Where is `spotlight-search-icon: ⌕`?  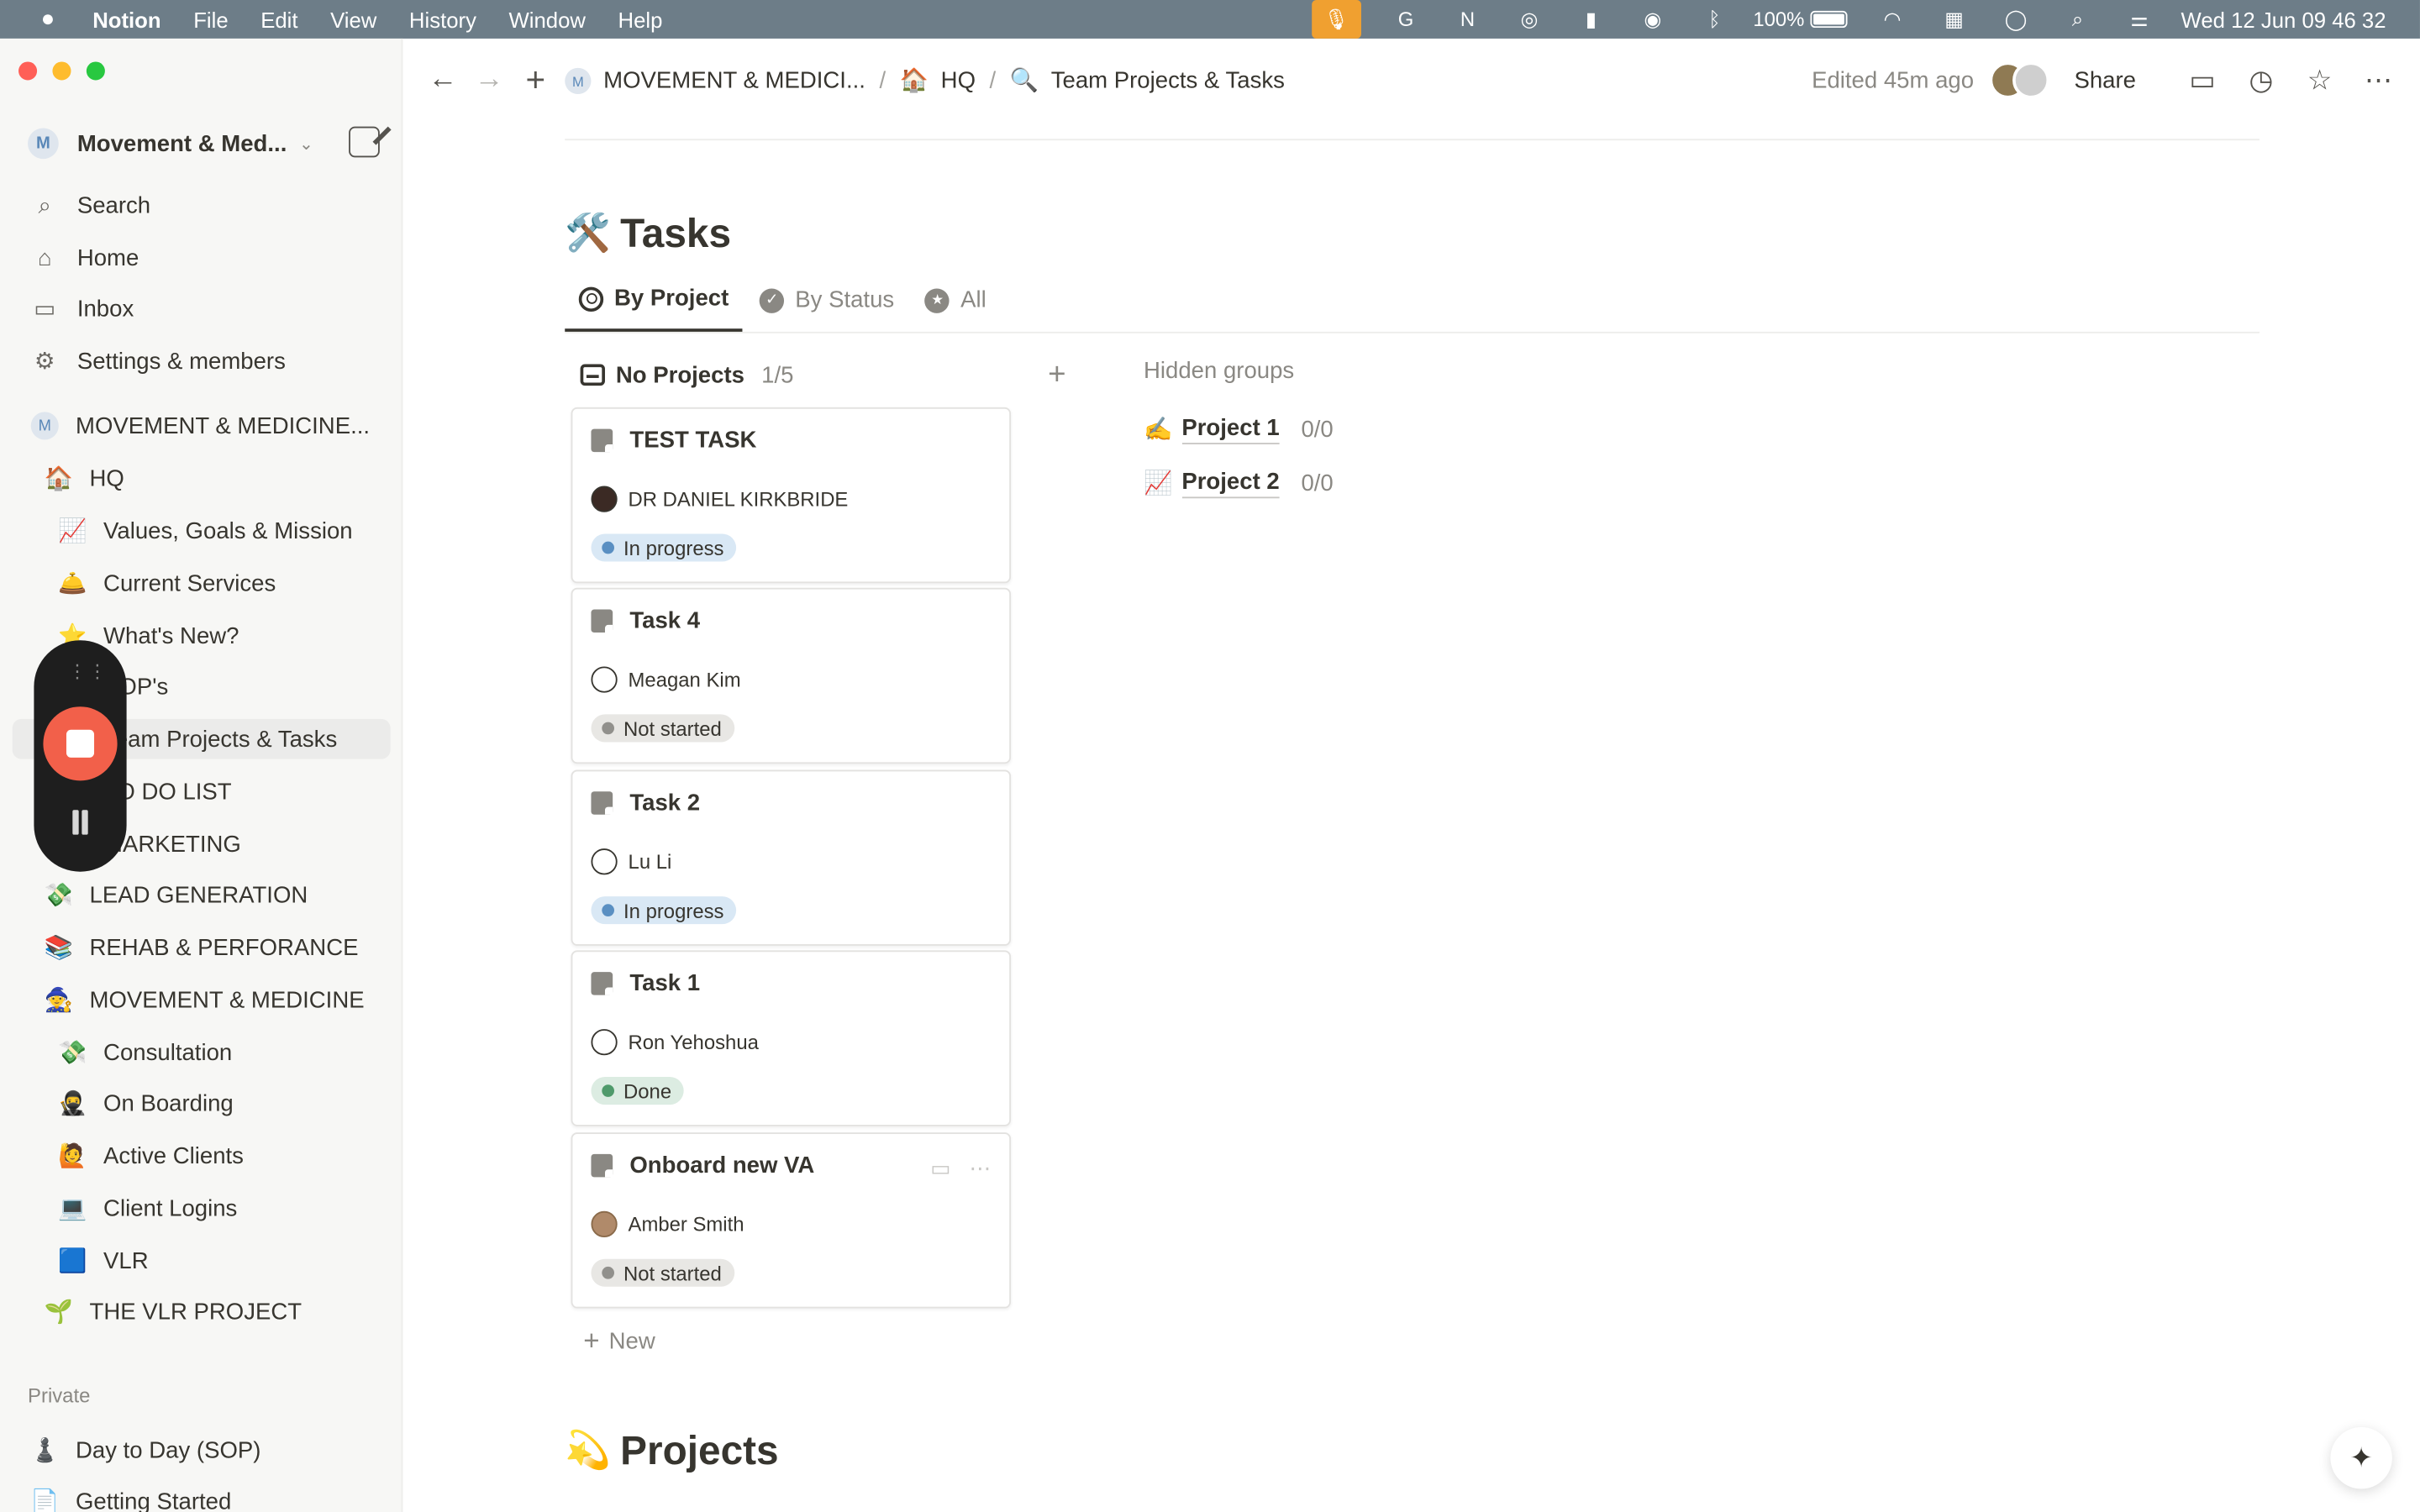 spotlight-search-icon: ⌕ is located at coordinates (2077, 19).